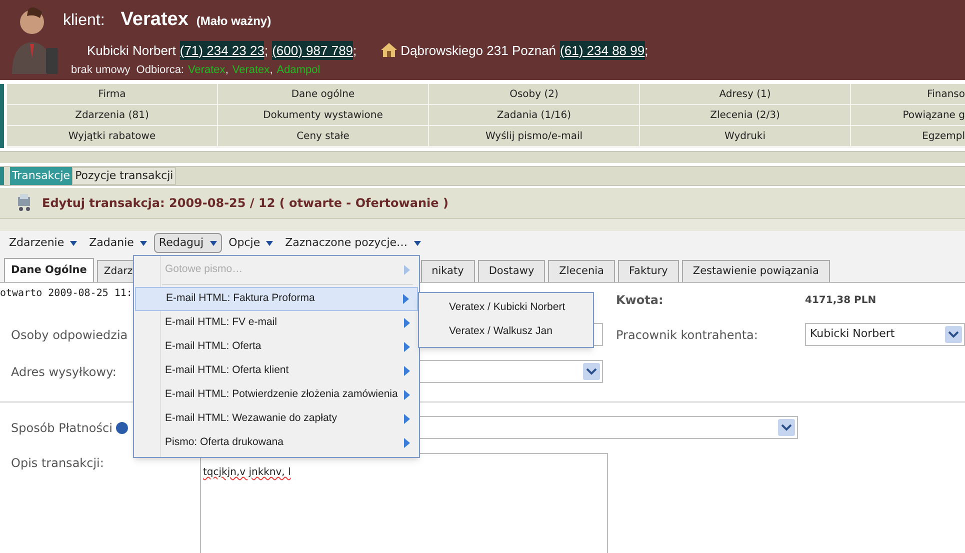 This screenshot has width=965, height=553. What do you see at coordinates (276, 347) in the screenshot?
I see `menu-item: E-mail HTML: Oferta` at bounding box center [276, 347].